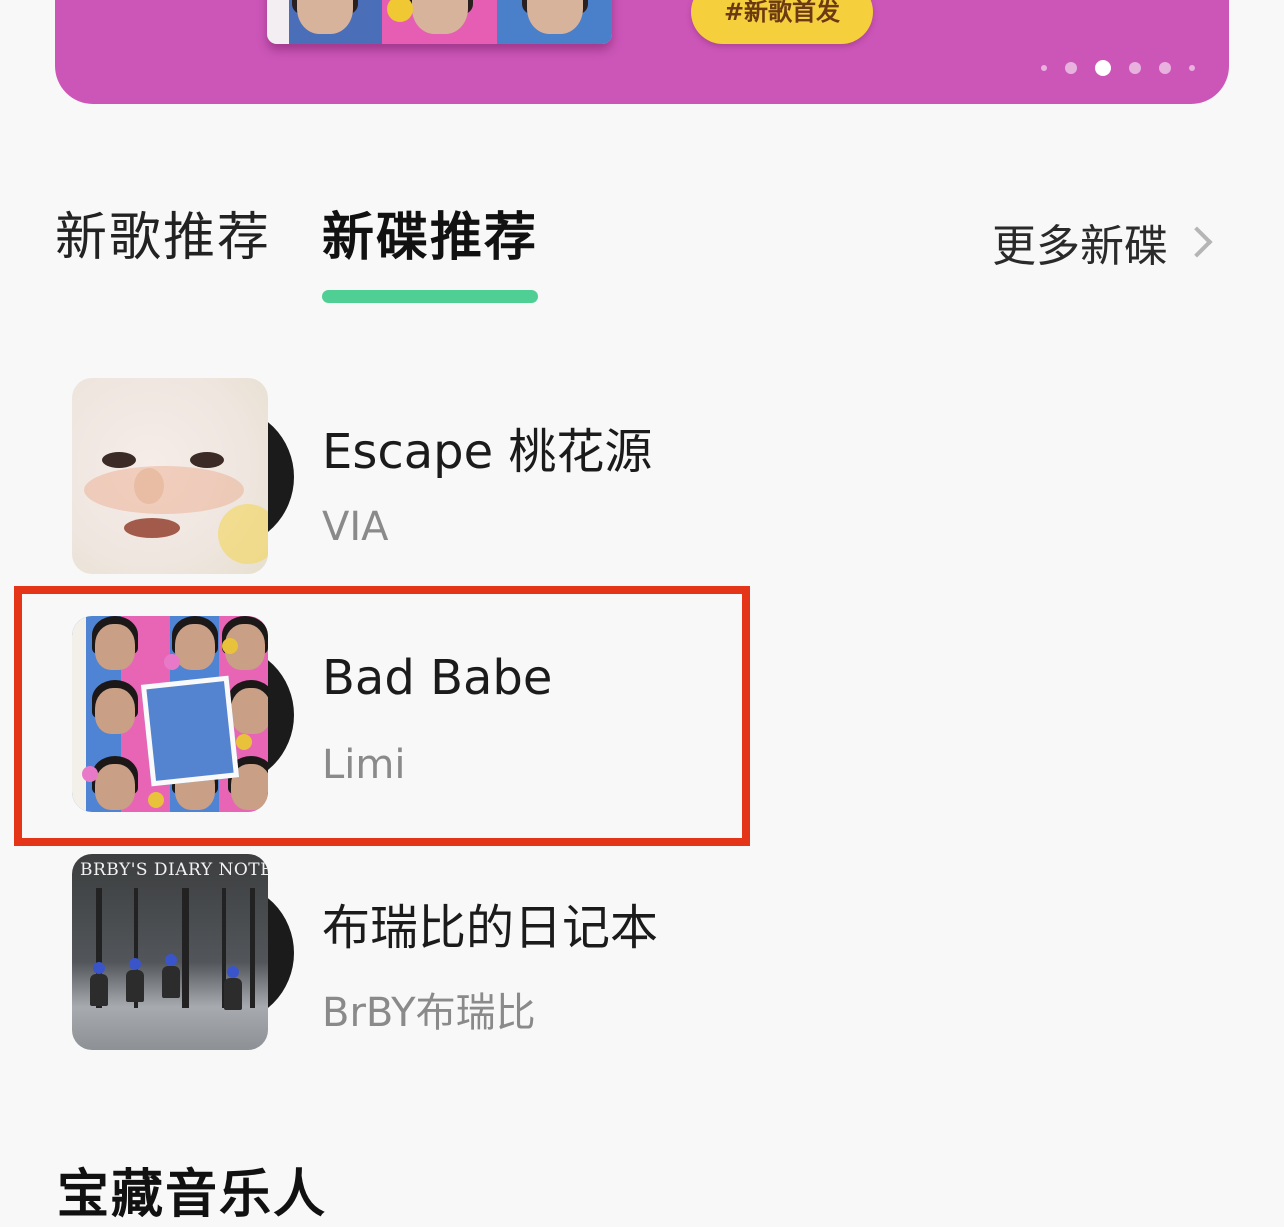  What do you see at coordinates (437, 678) in the screenshot?
I see `album-title: Bad Babe` at bounding box center [437, 678].